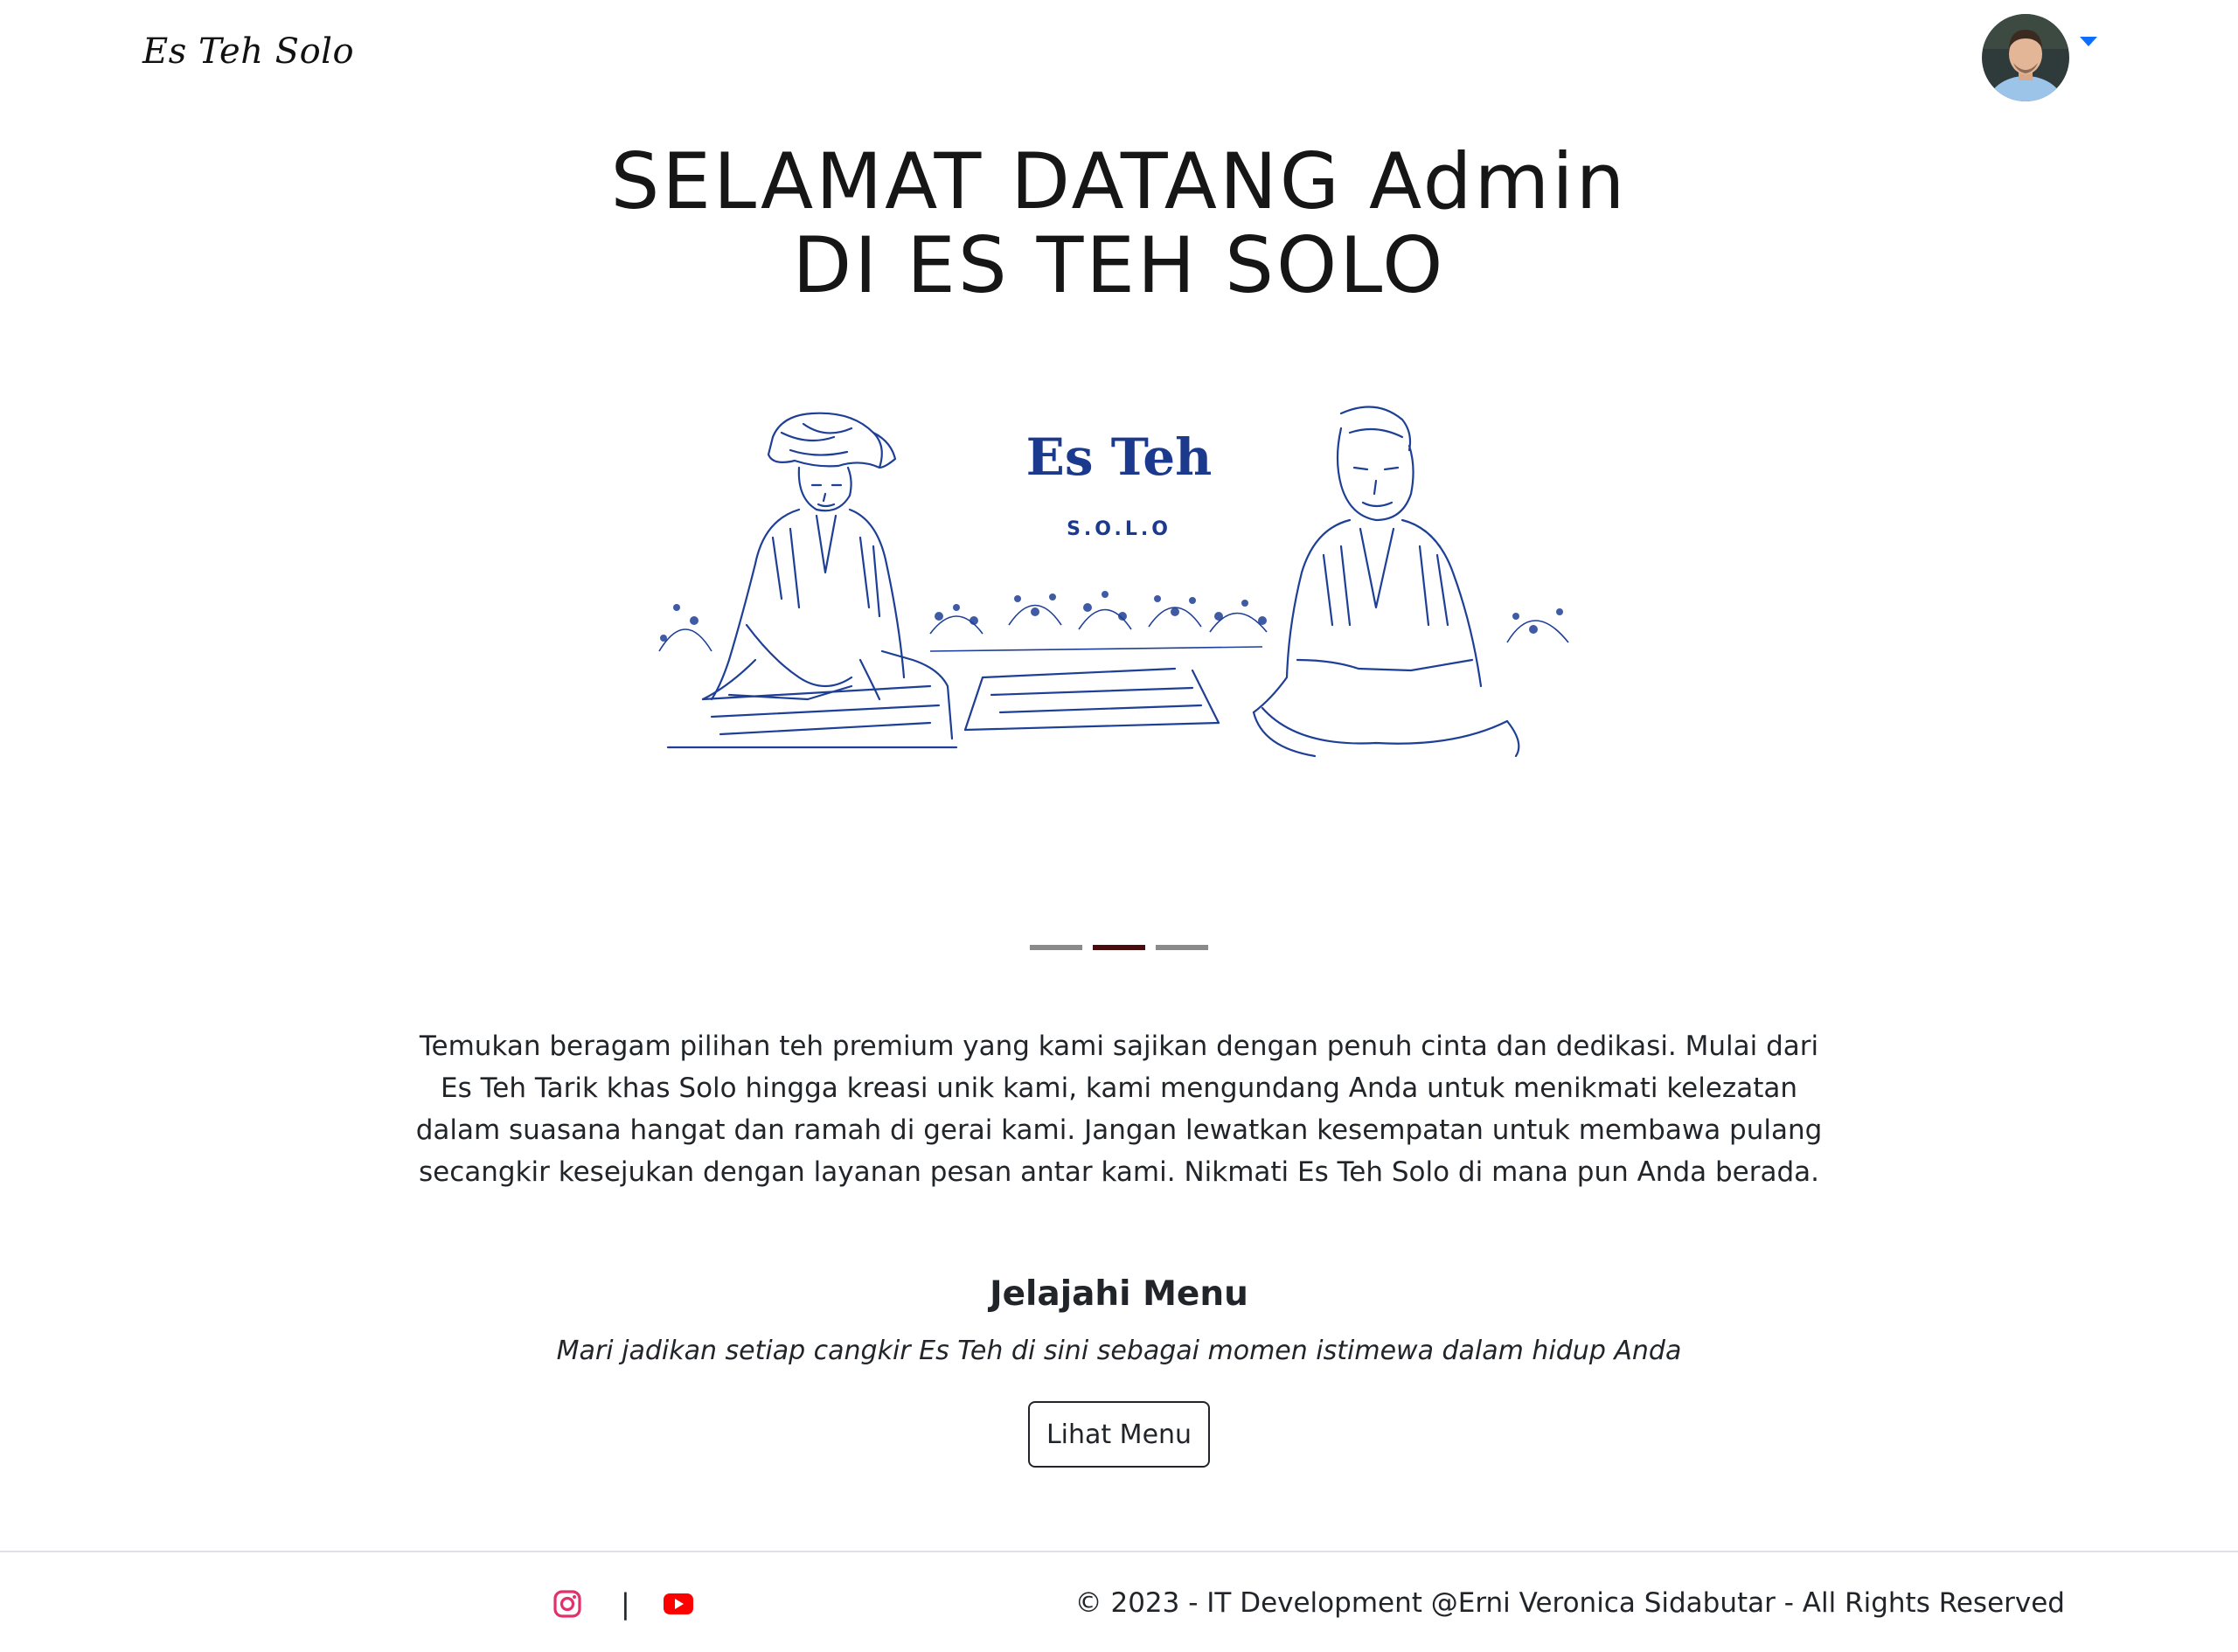 Image resolution: width=2238 pixels, height=1652 pixels. What do you see at coordinates (1119, 457) in the screenshot?
I see `carousel-logo-title: Es Teh` at bounding box center [1119, 457].